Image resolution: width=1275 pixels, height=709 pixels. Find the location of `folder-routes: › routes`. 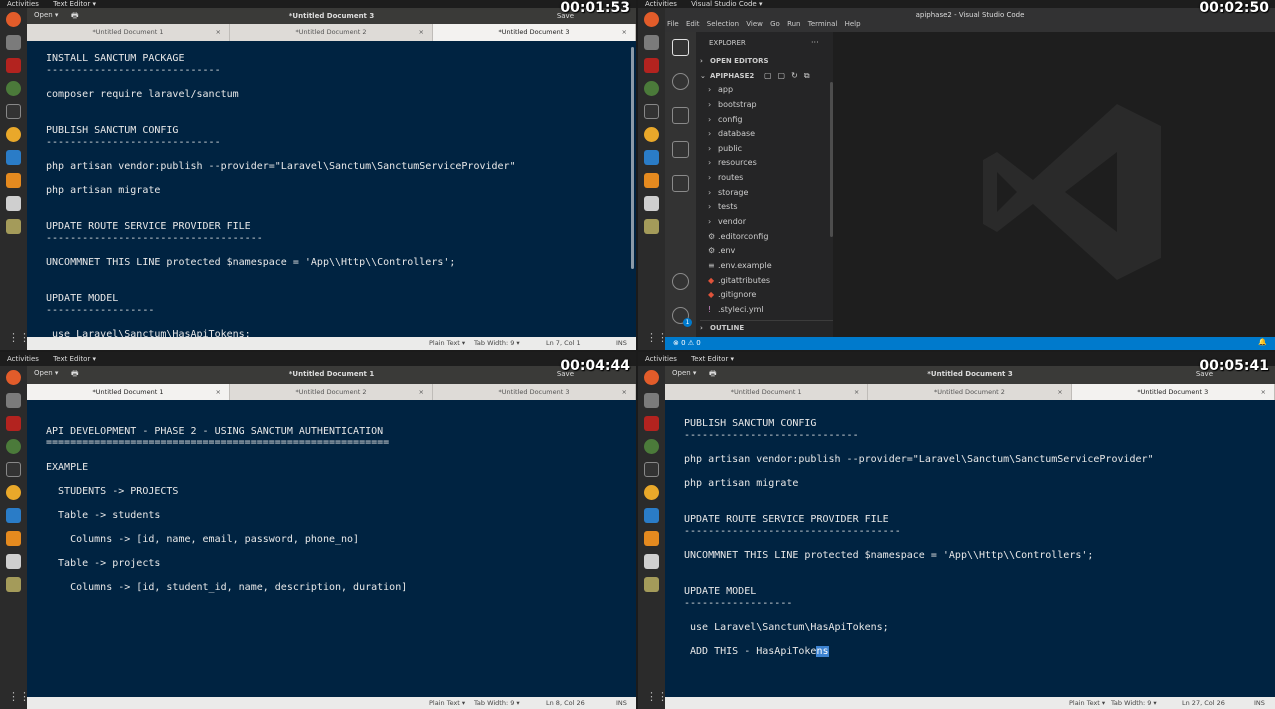

folder-routes: › routes is located at coordinates (770, 178).